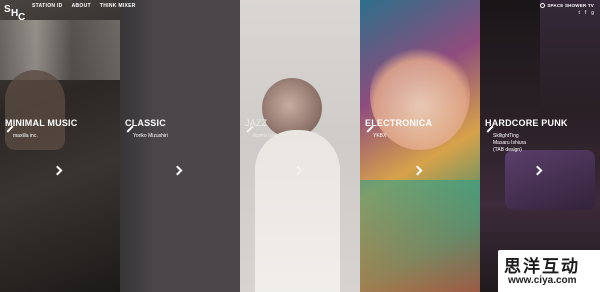 The height and width of the screenshot is (292, 600). I want to click on panel-artist: YKBX, so click(379, 136).